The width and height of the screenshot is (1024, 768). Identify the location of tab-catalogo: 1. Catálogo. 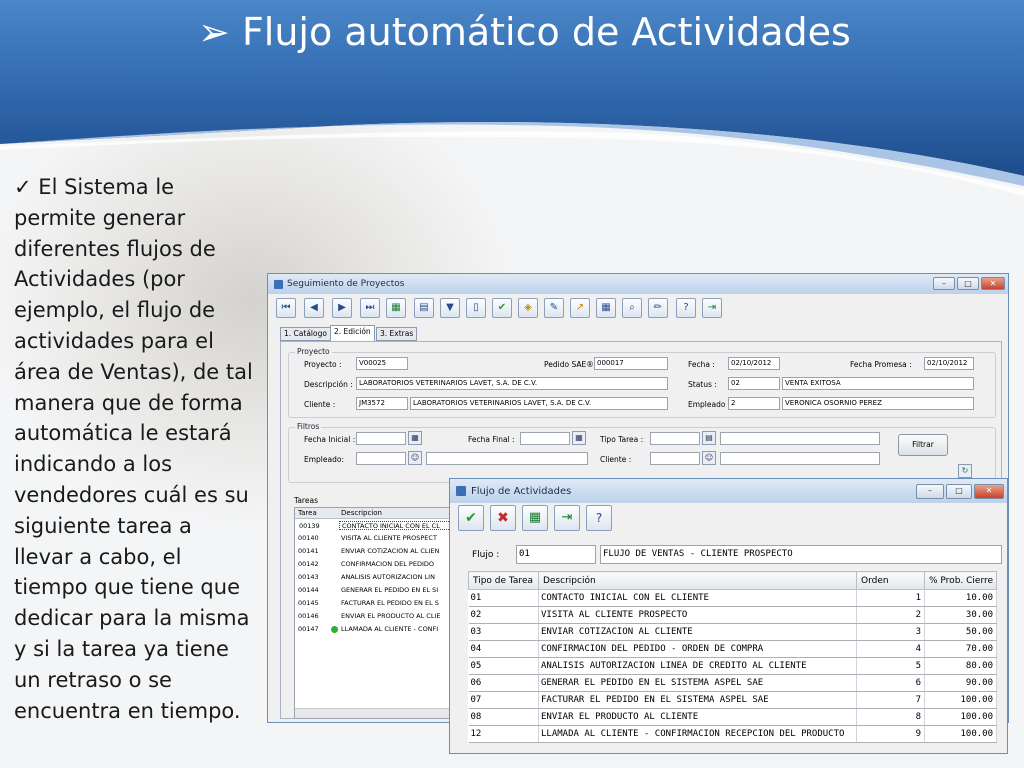
(305, 334).